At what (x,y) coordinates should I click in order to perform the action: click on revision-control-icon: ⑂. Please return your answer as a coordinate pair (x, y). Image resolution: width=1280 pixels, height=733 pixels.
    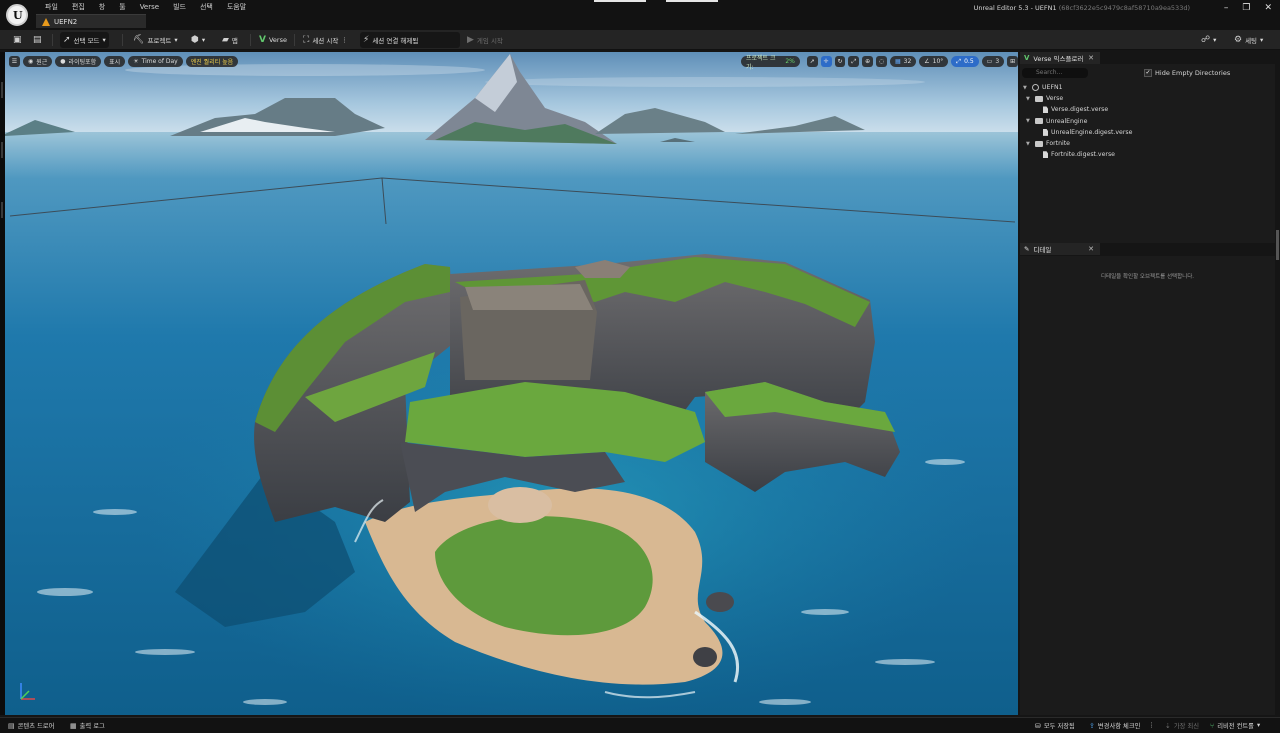
    Looking at the image, I should click on (1212, 725).